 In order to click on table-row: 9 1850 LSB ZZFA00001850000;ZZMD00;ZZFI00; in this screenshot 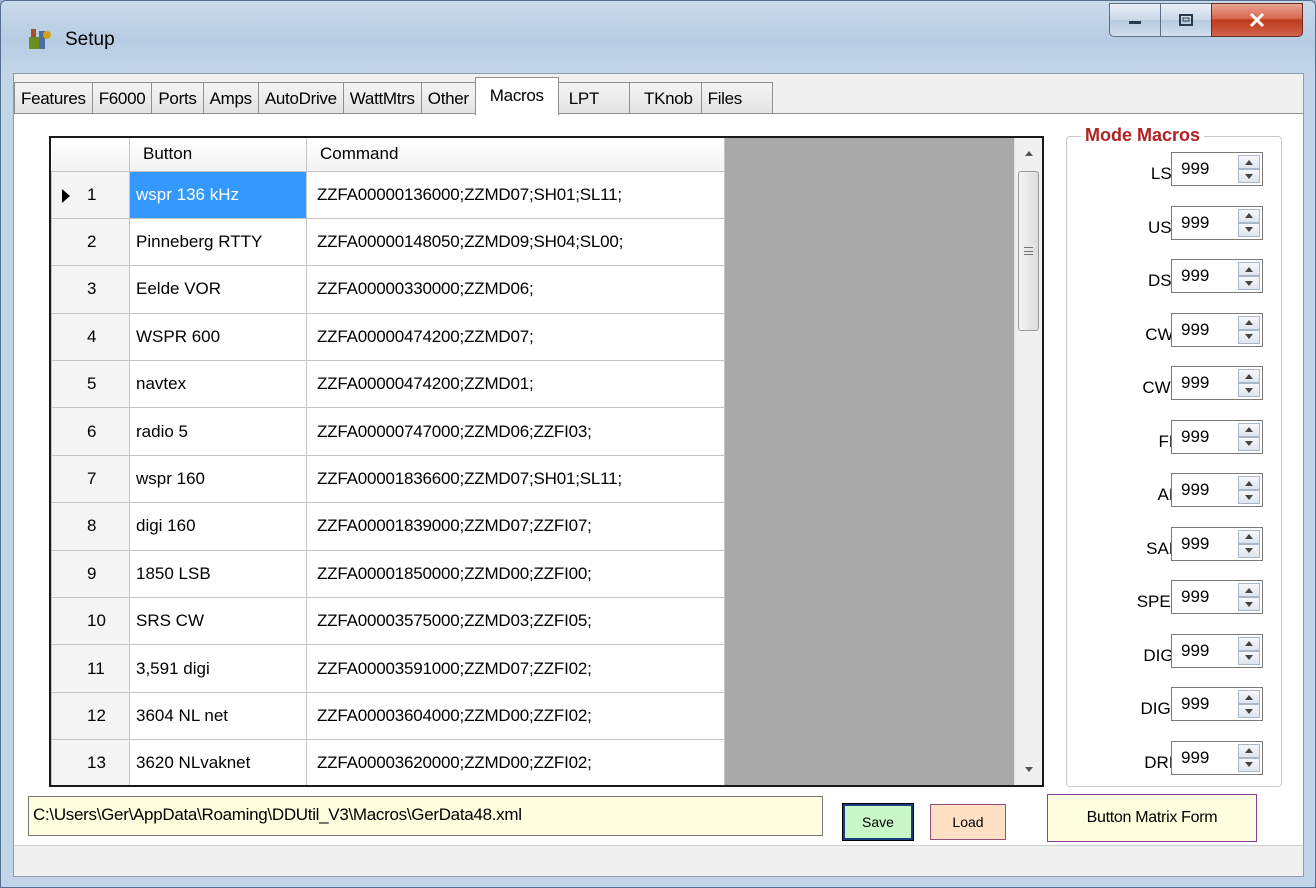, I will do `click(388, 574)`.